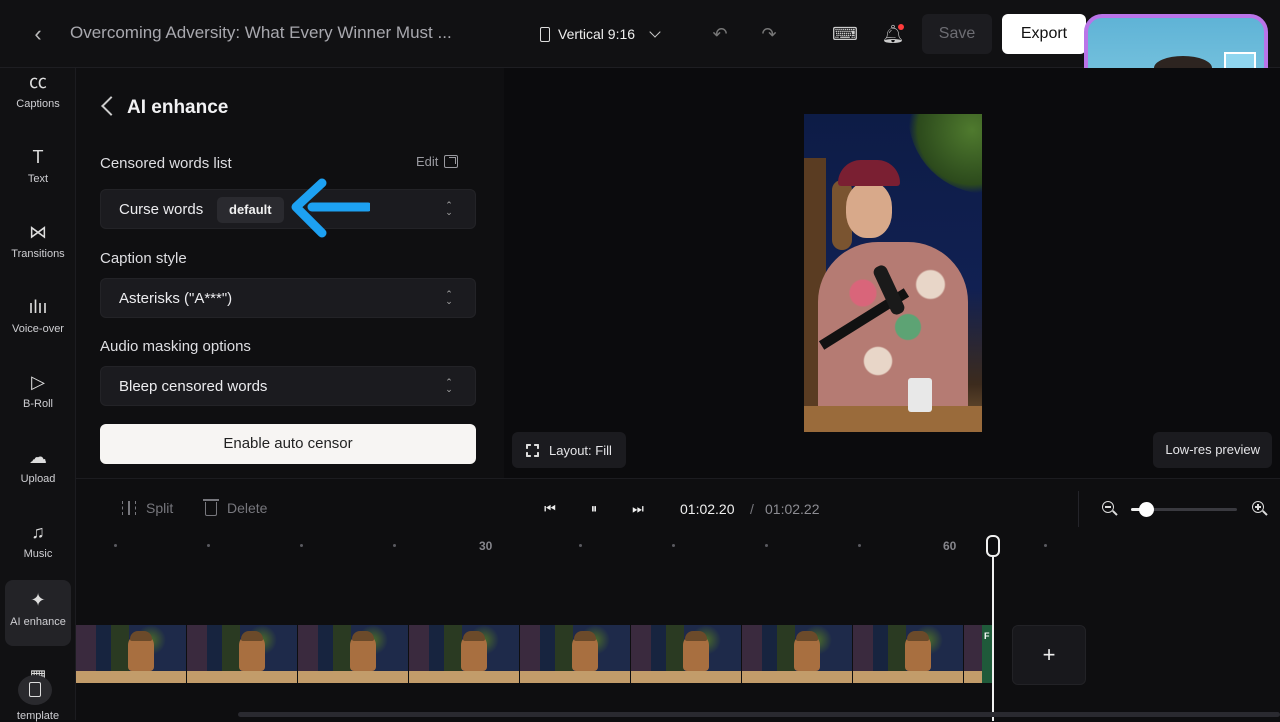  I want to click on transitions-icon: ⋈, so click(38, 232).